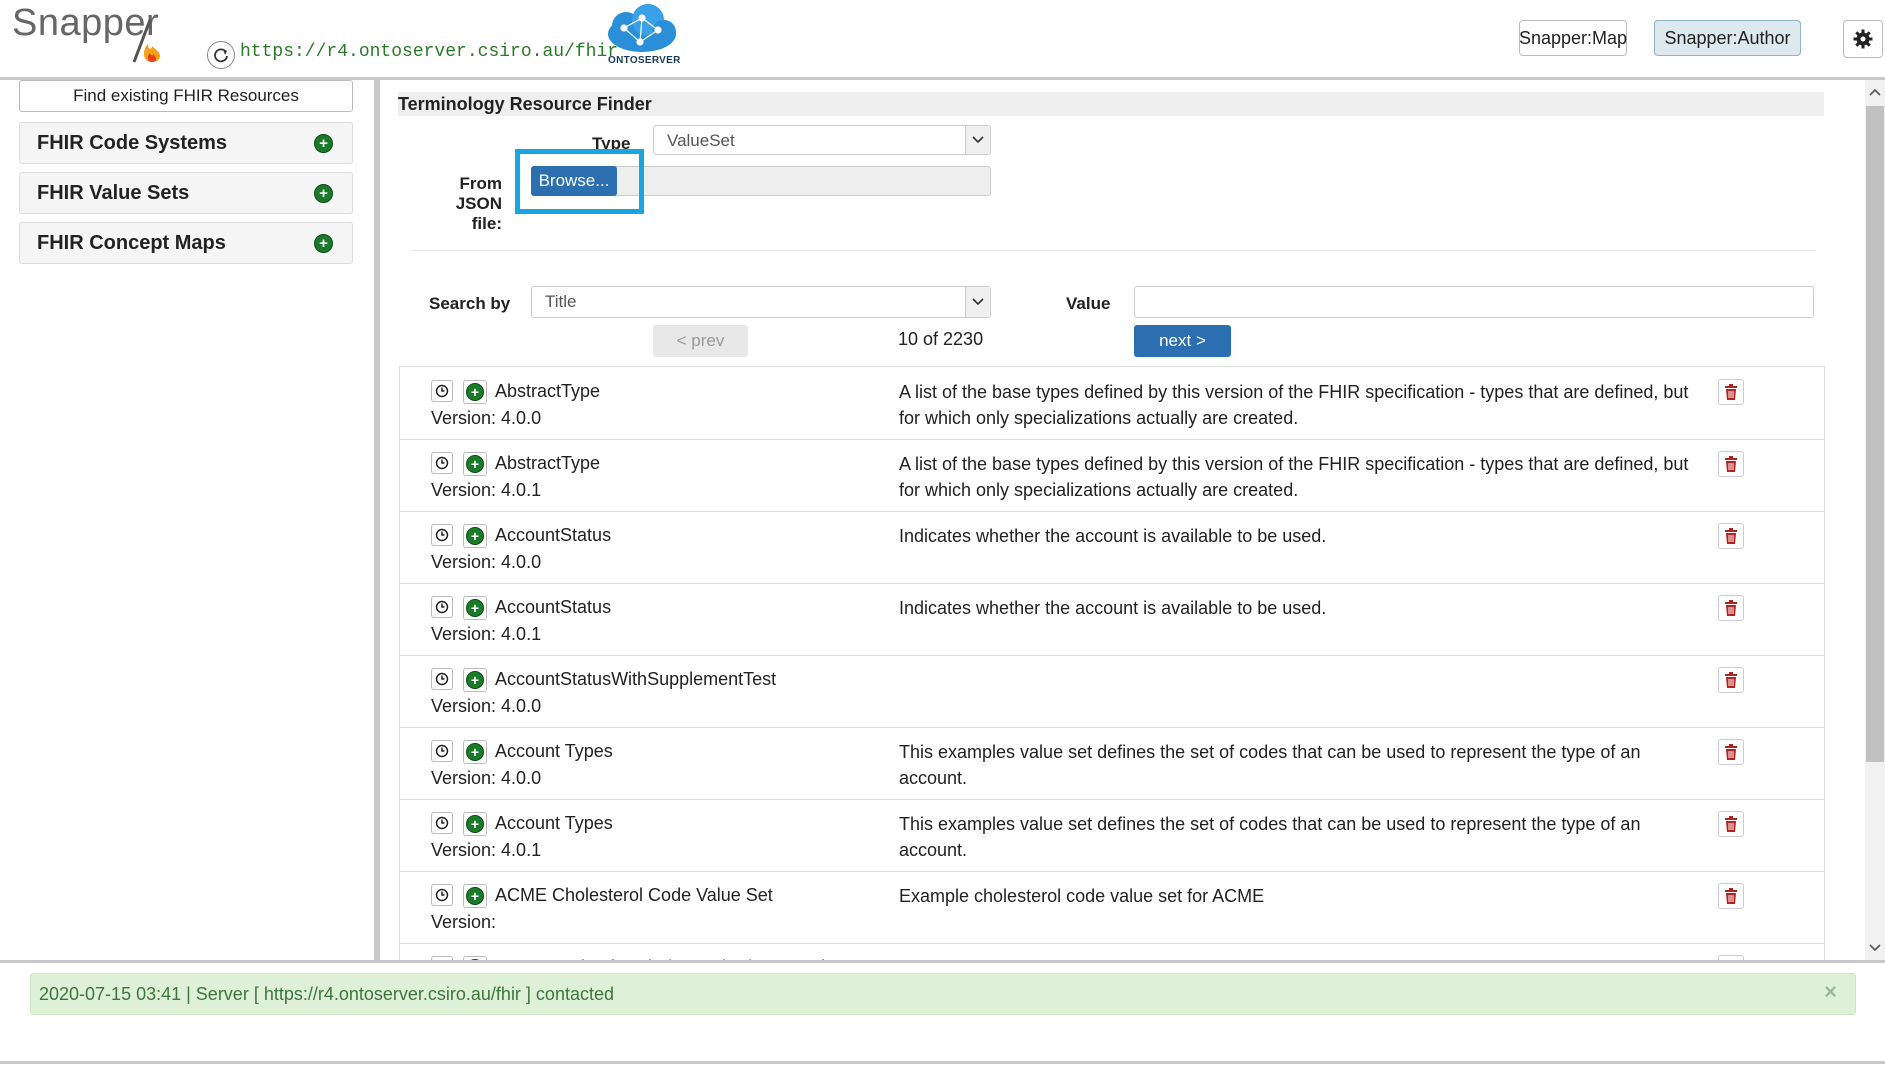  Describe the element at coordinates (1573, 38) in the screenshot. I see `snapper-map-button: Snapper:Map` at that location.